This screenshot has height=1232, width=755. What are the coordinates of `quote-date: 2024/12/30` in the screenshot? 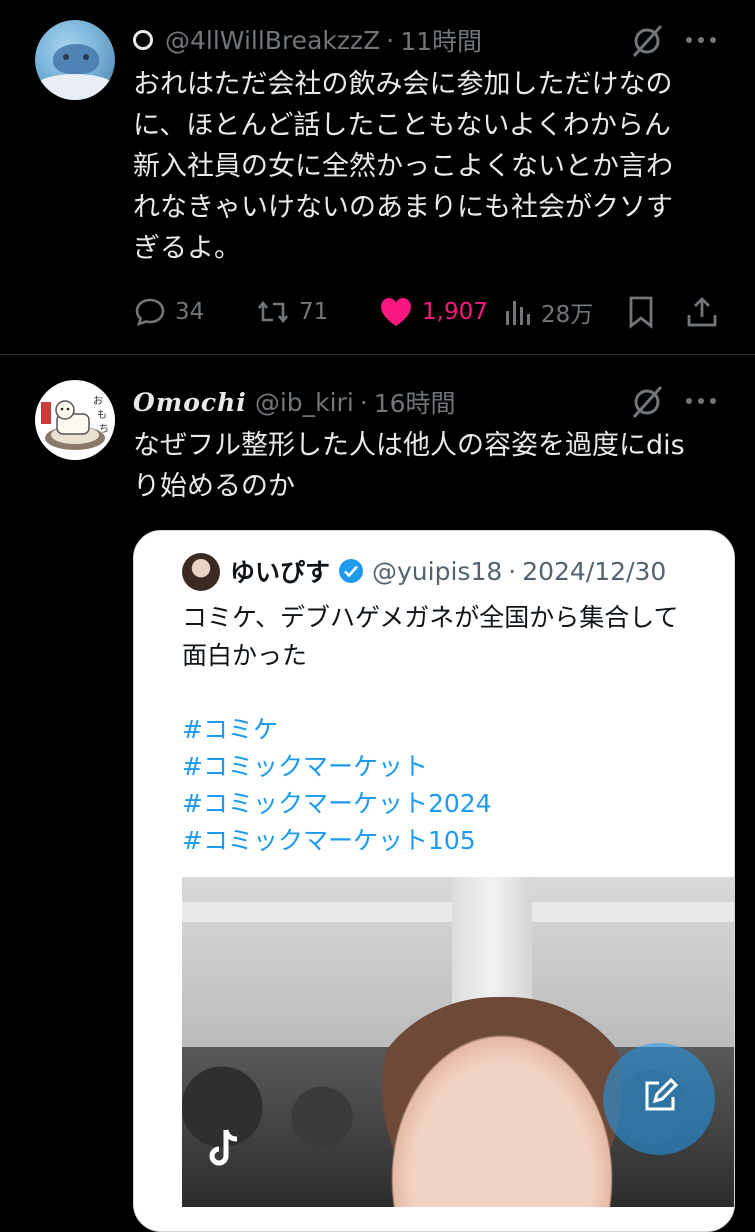 It's located at (594, 571).